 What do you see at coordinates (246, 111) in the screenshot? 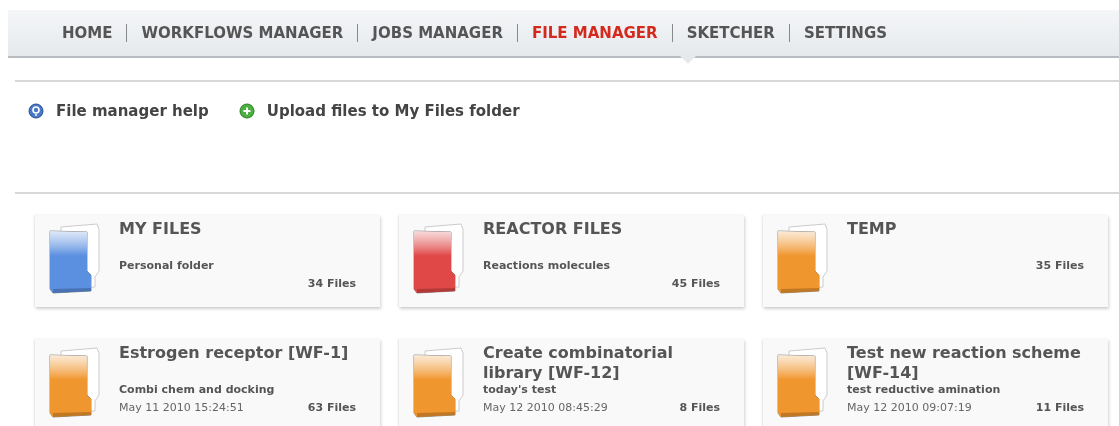
I see `add-icon` at bounding box center [246, 111].